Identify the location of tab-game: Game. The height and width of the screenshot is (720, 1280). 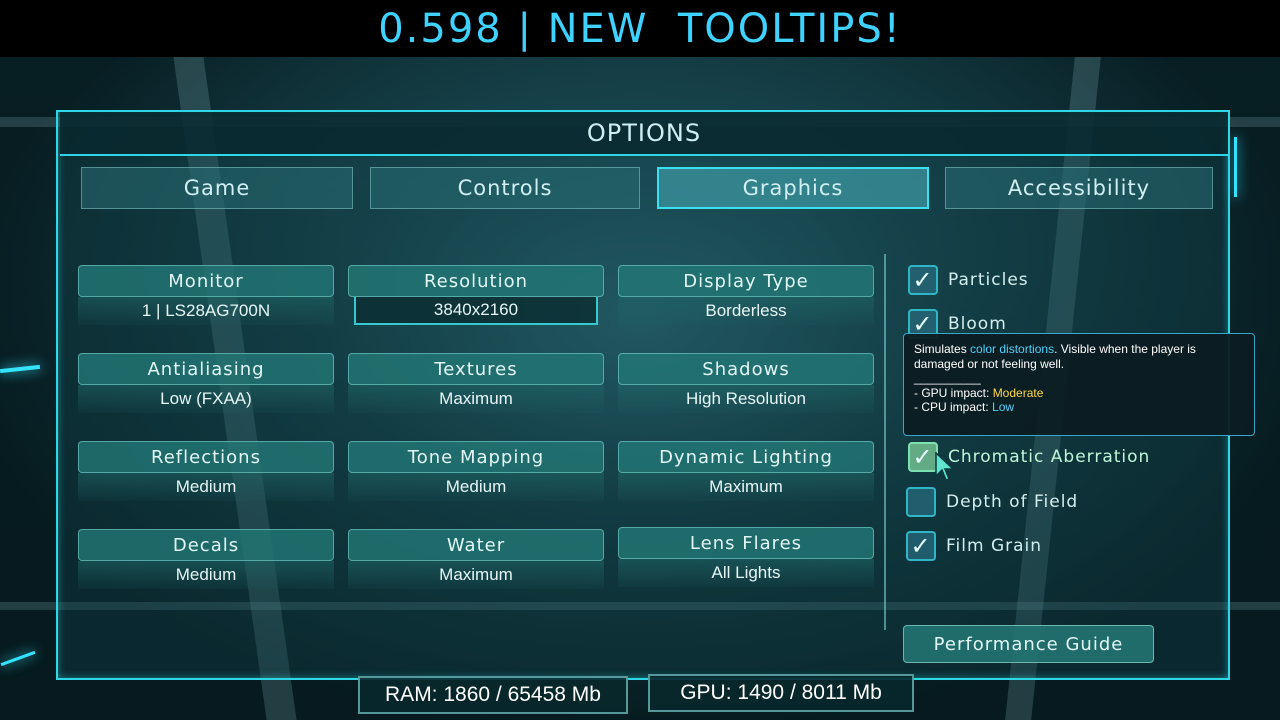
(217, 188).